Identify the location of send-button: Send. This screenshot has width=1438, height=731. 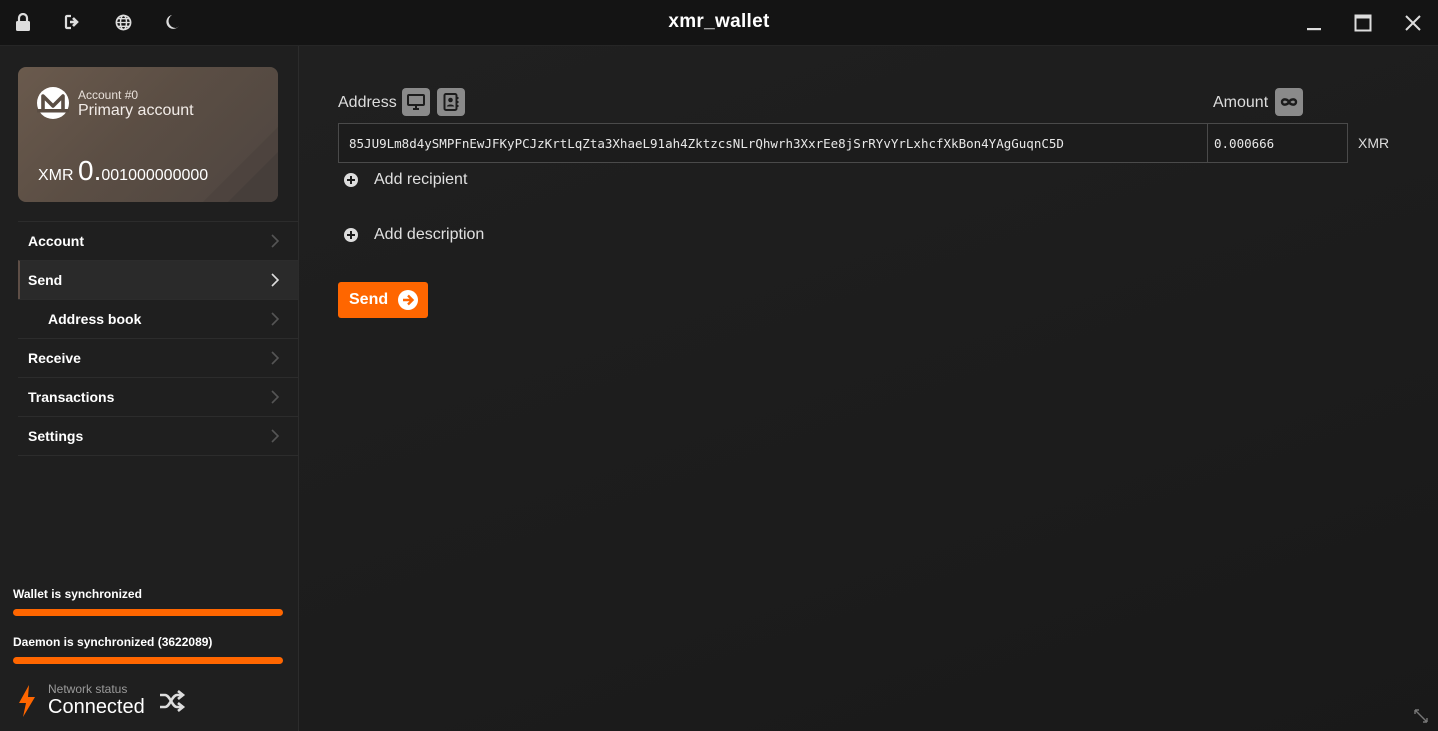
(383, 300).